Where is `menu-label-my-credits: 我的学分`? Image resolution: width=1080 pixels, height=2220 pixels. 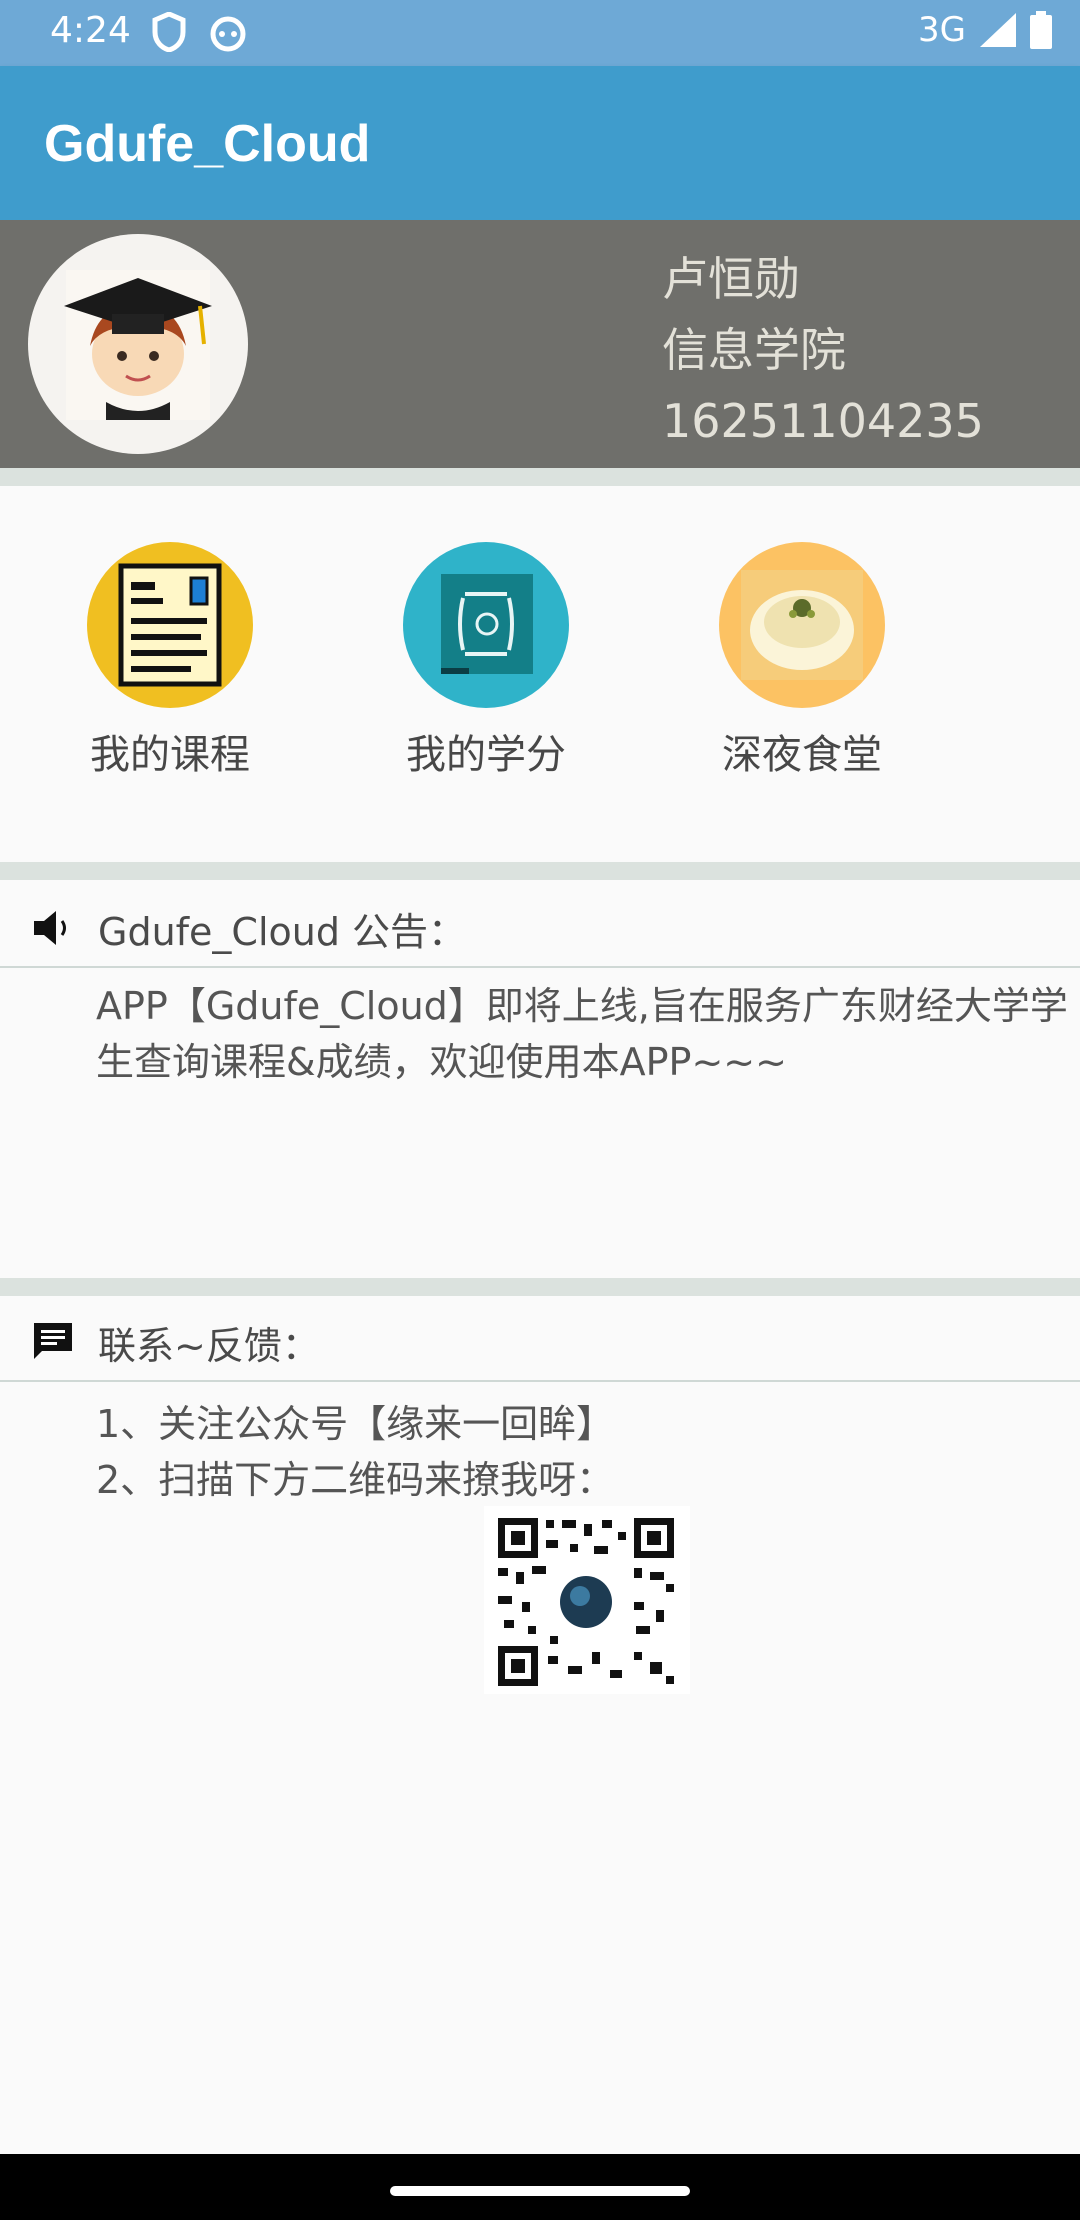
menu-label-my-credits: 我的学分 is located at coordinates (486, 755).